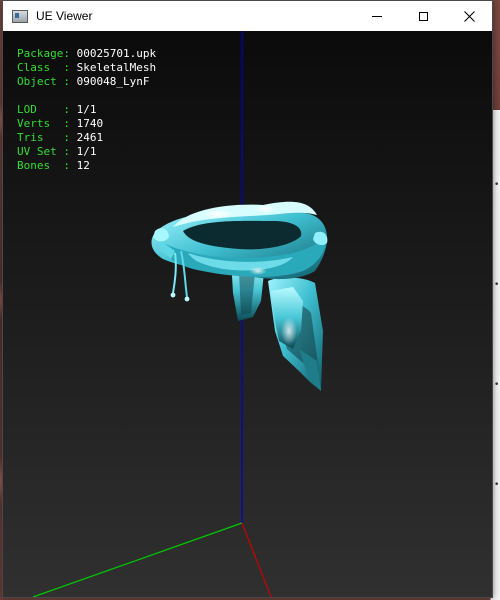 The image size is (500, 600). Describe the element at coordinates (256, 559) in the screenshot. I see `x-axis-line` at that location.